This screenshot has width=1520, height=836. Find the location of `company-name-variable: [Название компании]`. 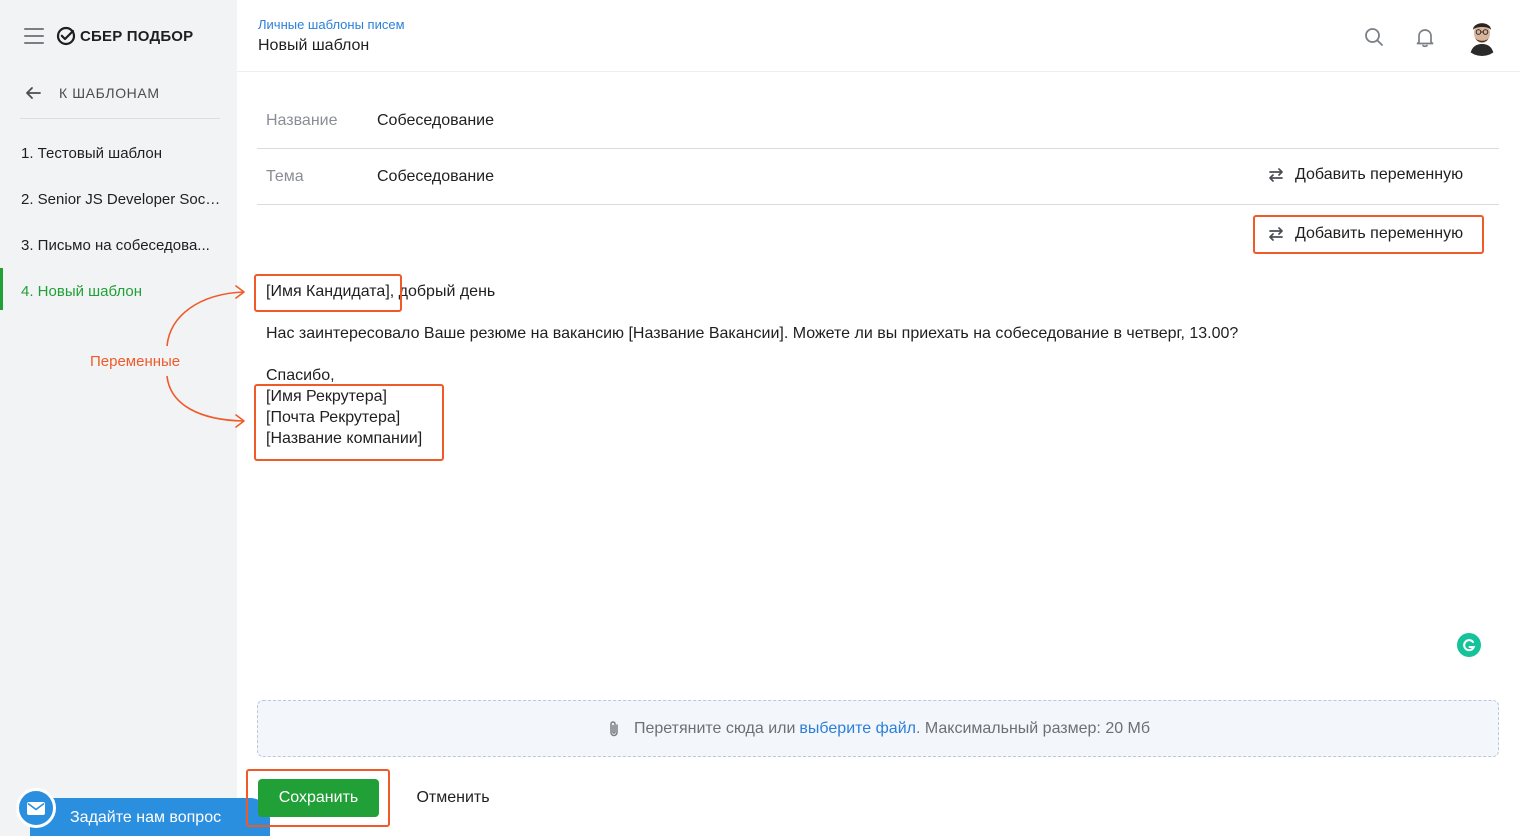

company-name-variable: [Название компании] is located at coordinates (344, 439).